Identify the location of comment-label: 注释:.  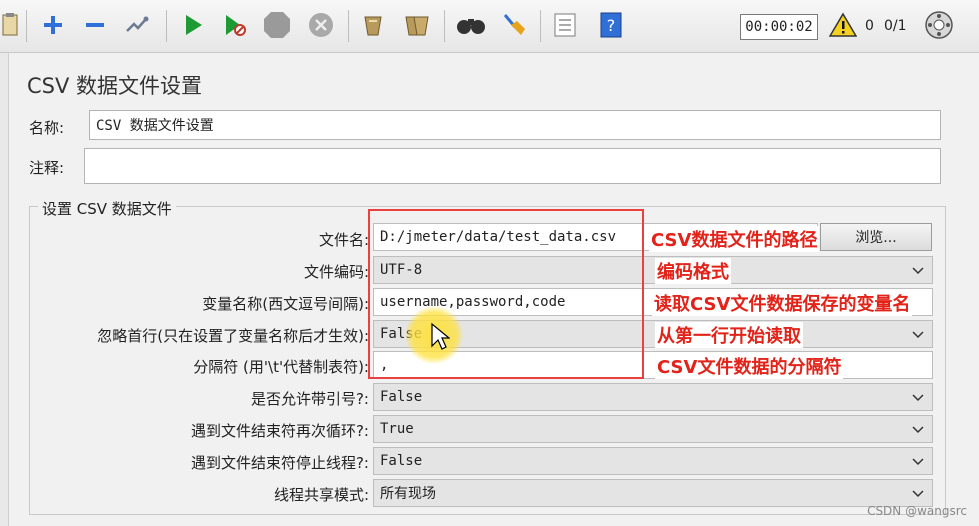
(47, 168).